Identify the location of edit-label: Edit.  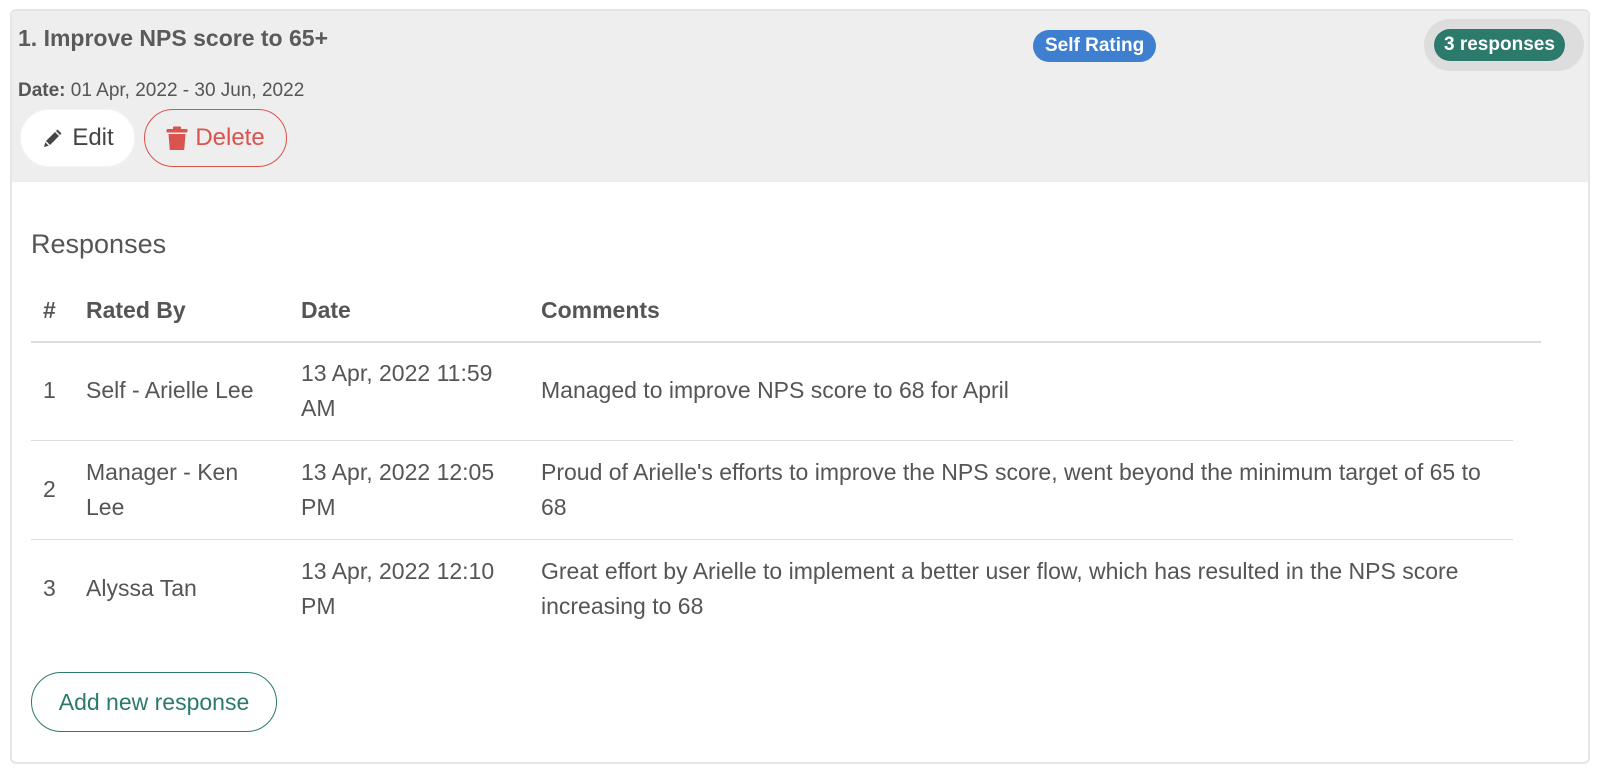
(93, 137).